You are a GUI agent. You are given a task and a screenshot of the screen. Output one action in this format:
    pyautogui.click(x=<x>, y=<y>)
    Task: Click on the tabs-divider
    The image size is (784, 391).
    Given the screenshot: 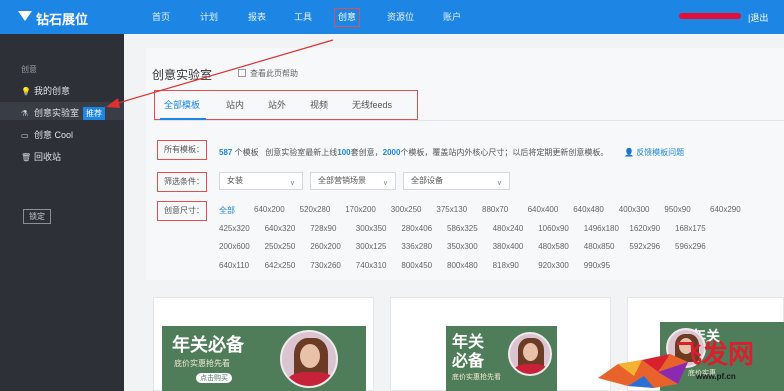 What is the action you would take?
    pyautogui.click(x=469, y=120)
    